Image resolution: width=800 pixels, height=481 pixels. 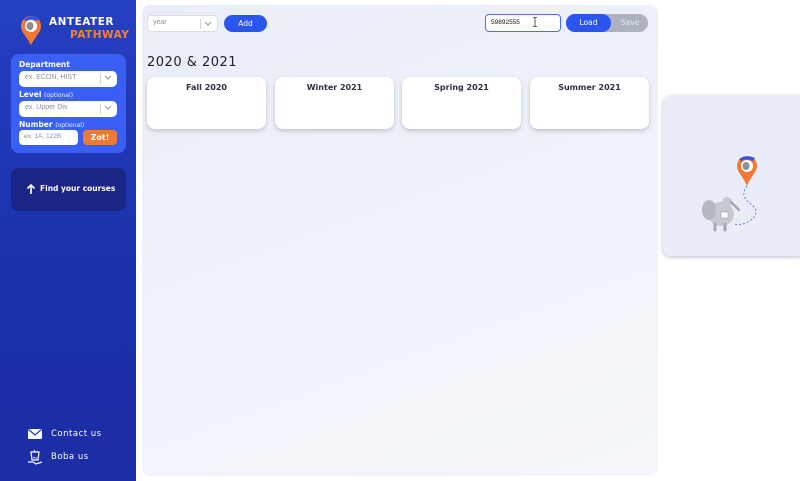 What do you see at coordinates (44, 64) in the screenshot?
I see `department-label: Department` at bounding box center [44, 64].